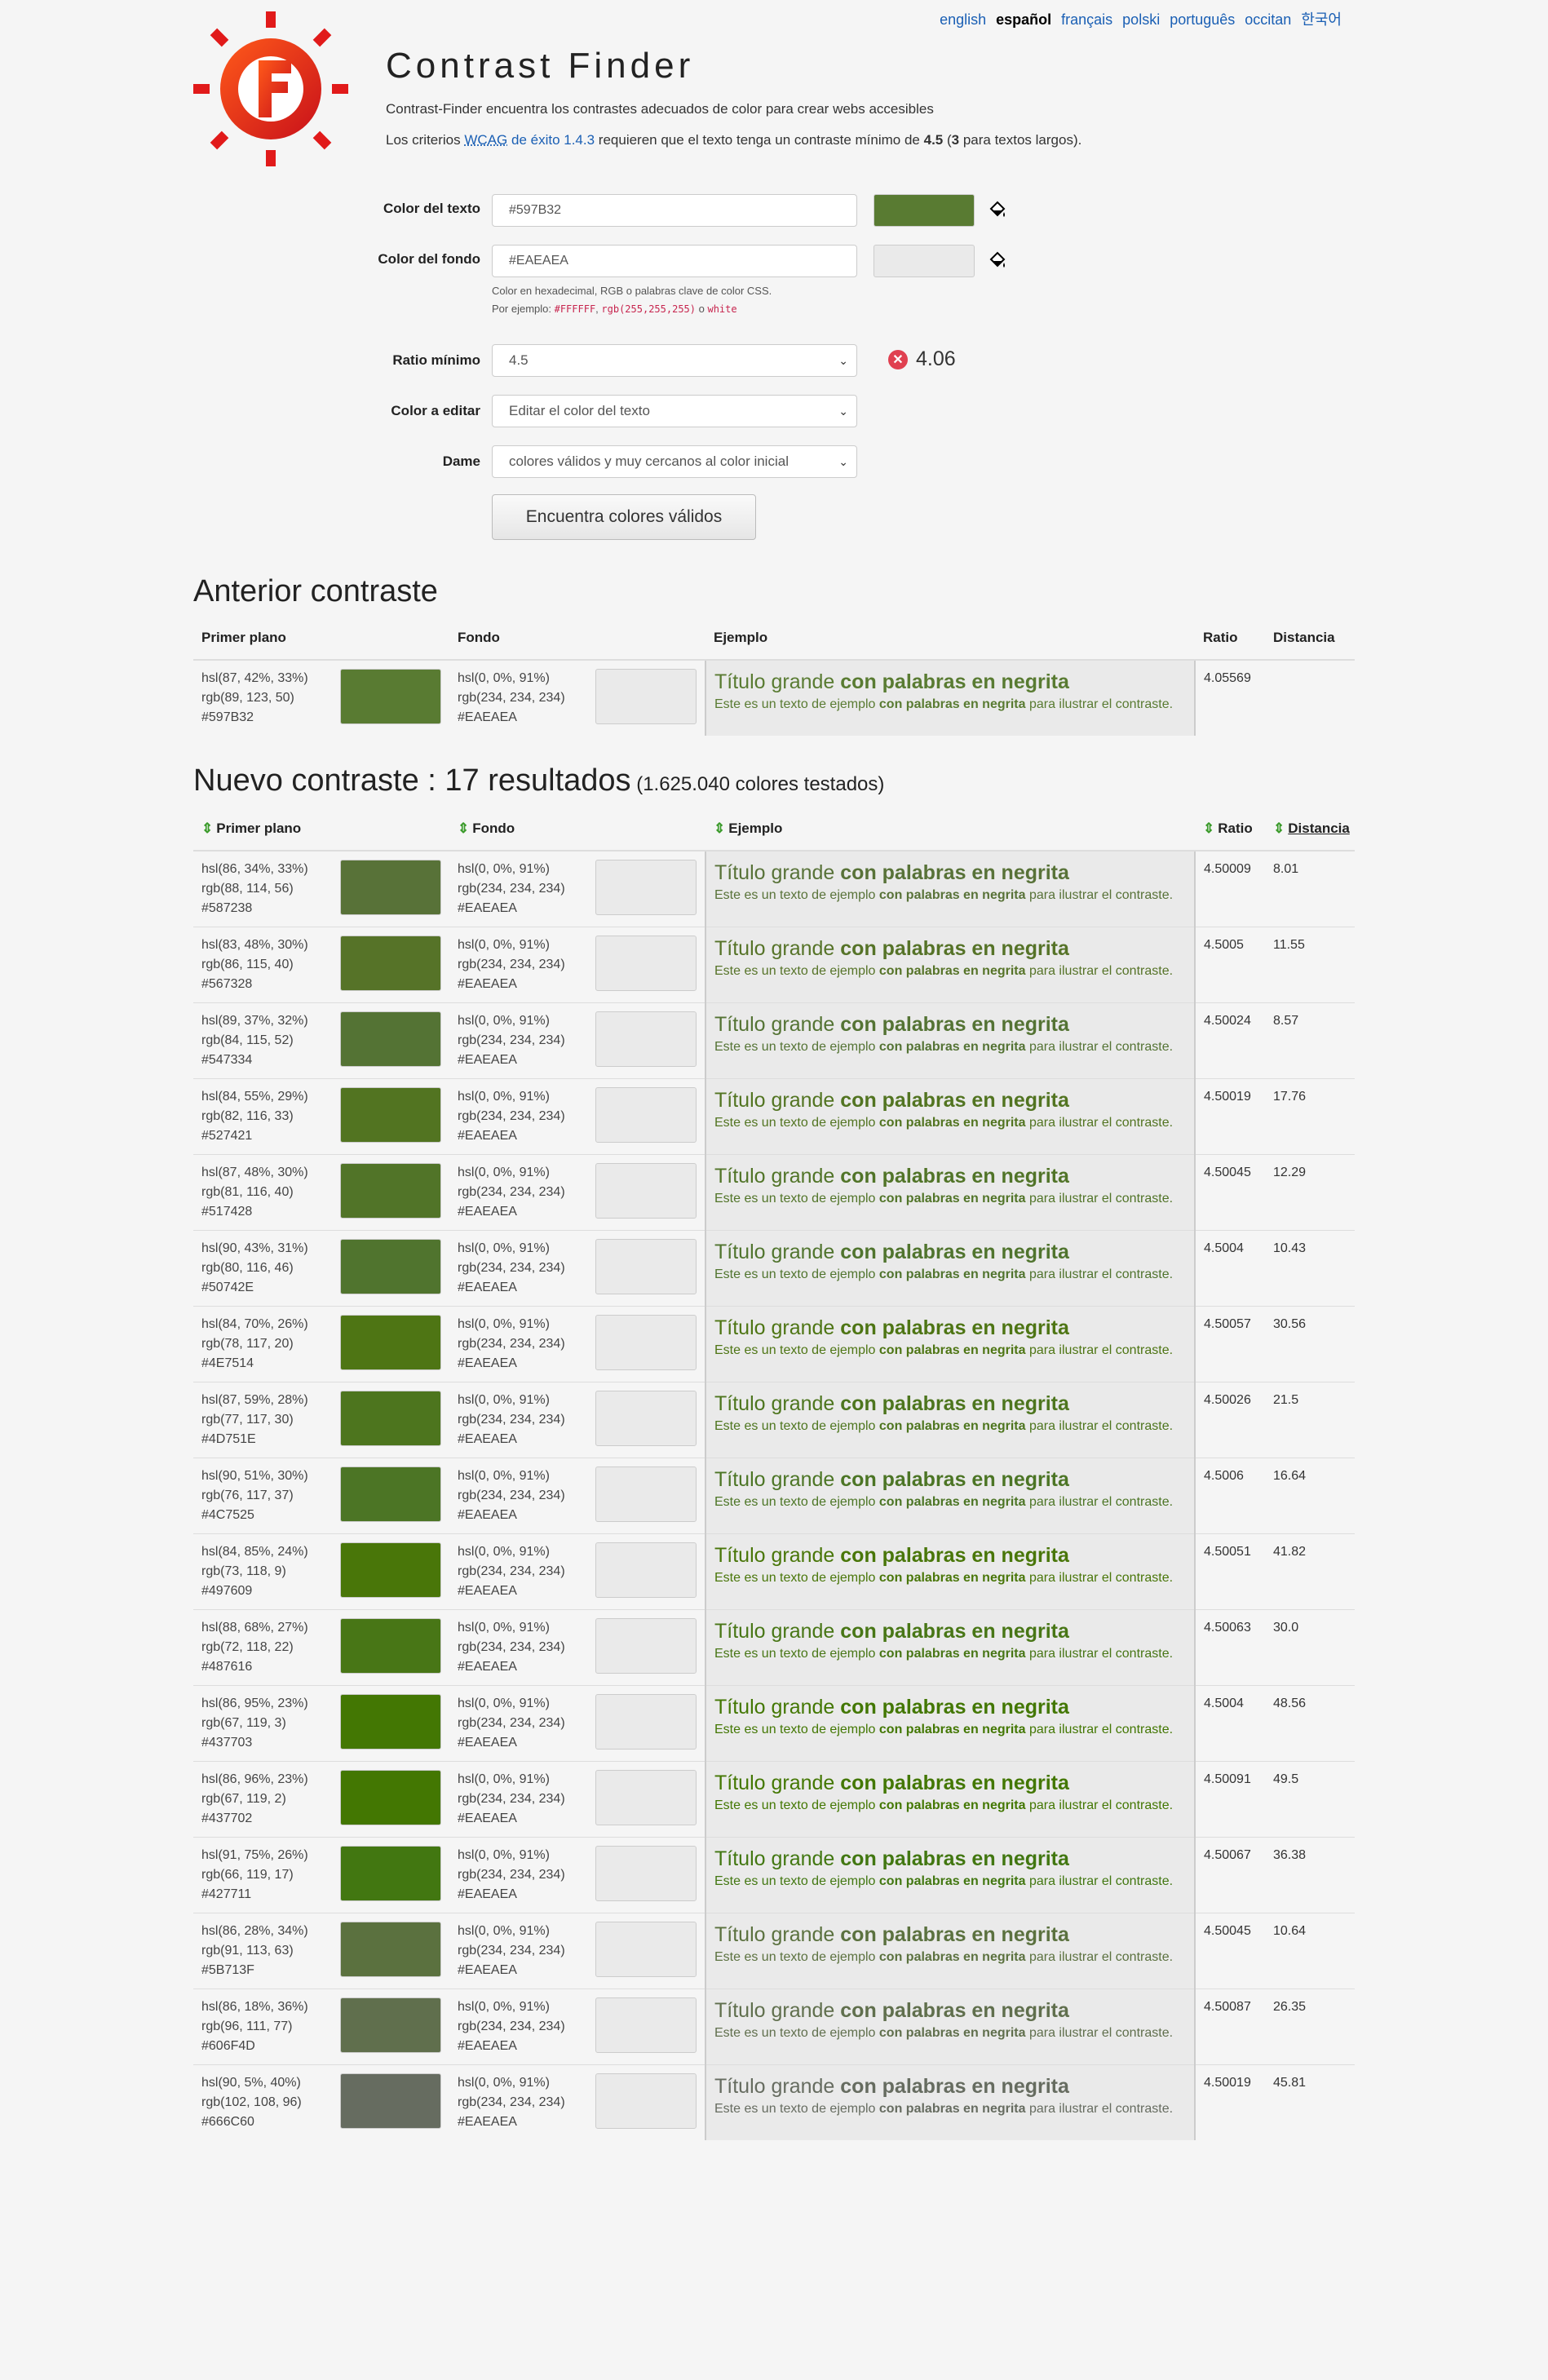 Image resolution: width=1548 pixels, height=2380 pixels. Describe the element at coordinates (436, 411) in the screenshot. I see `edit-label: Color a editar` at that location.